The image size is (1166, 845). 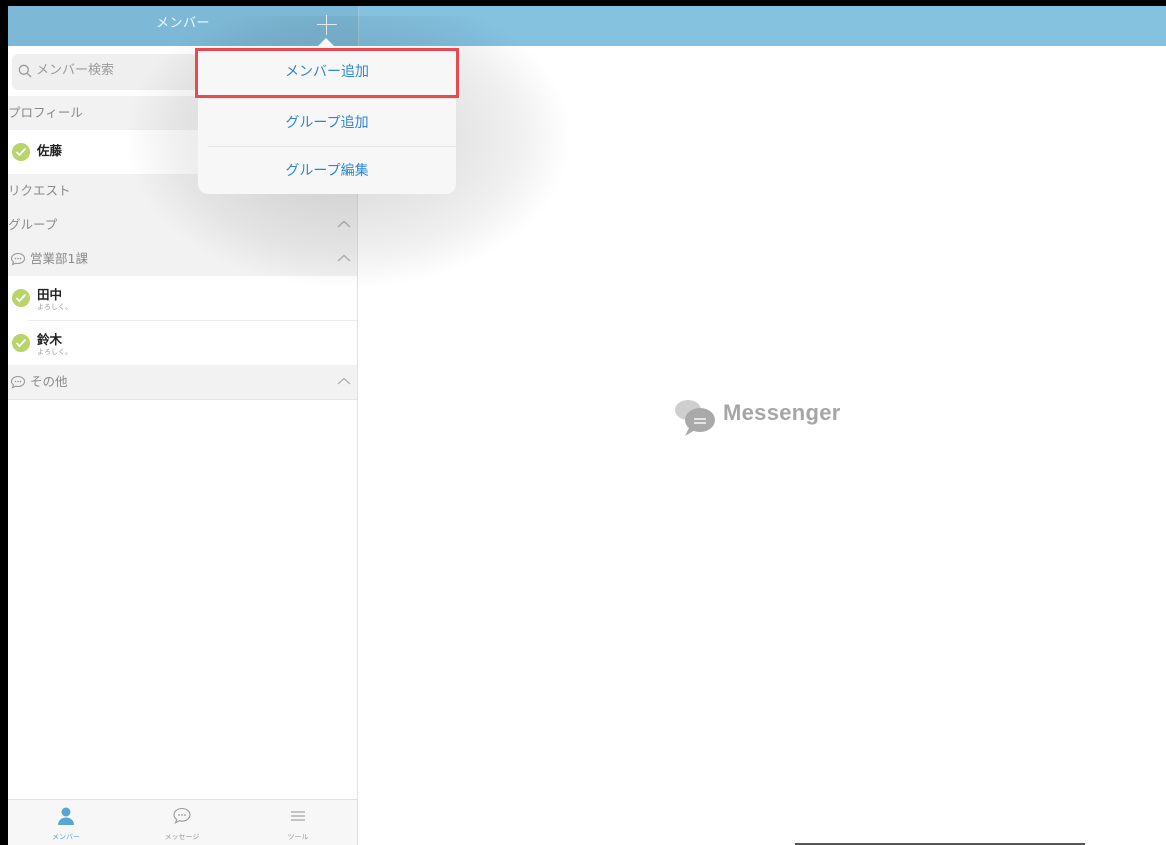 What do you see at coordinates (75, 70) in the screenshot?
I see `search-placeholder: メンバー検索` at bounding box center [75, 70].